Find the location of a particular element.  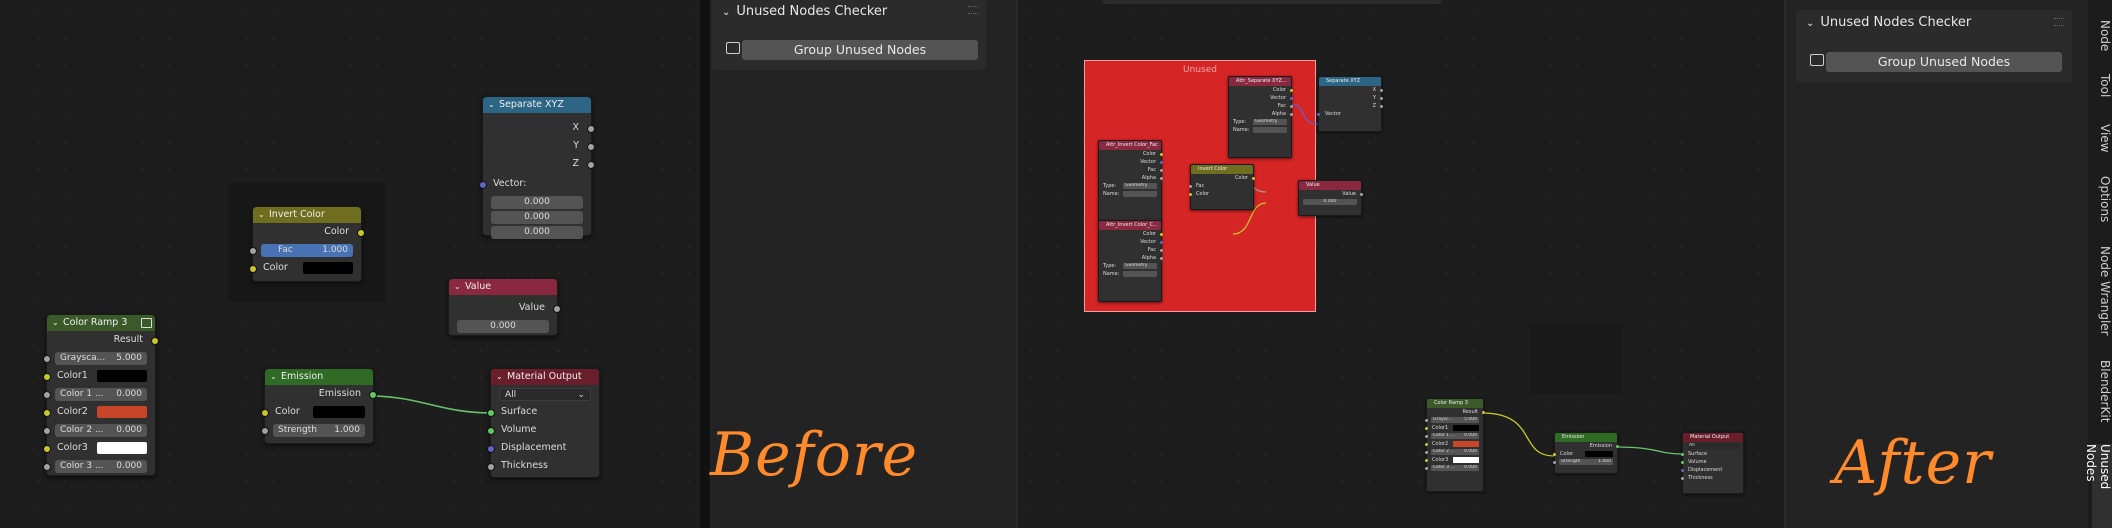

grayscale-field: Graysca... 5.000 is located at coordinates (101, 358).